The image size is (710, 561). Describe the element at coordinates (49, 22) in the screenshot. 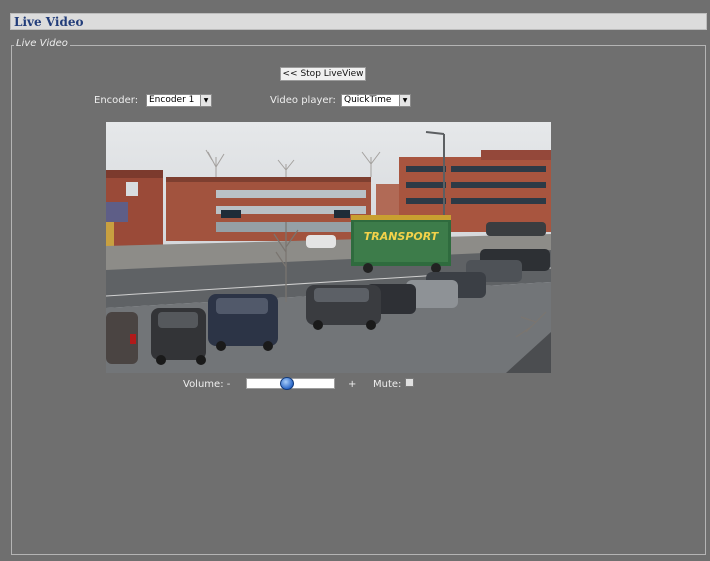

I see `page-title: Live Video` at that location.